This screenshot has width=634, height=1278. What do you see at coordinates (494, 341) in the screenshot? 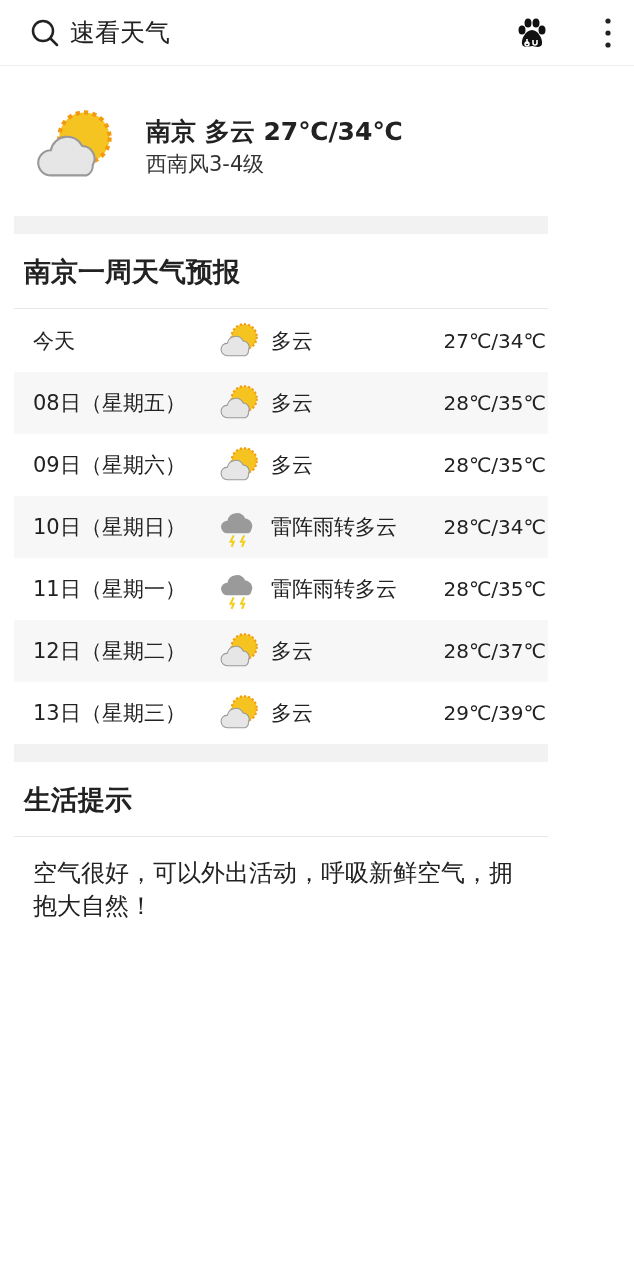
I see `temperature-text: 27℃/34℃` at bounding box center [494, 341].